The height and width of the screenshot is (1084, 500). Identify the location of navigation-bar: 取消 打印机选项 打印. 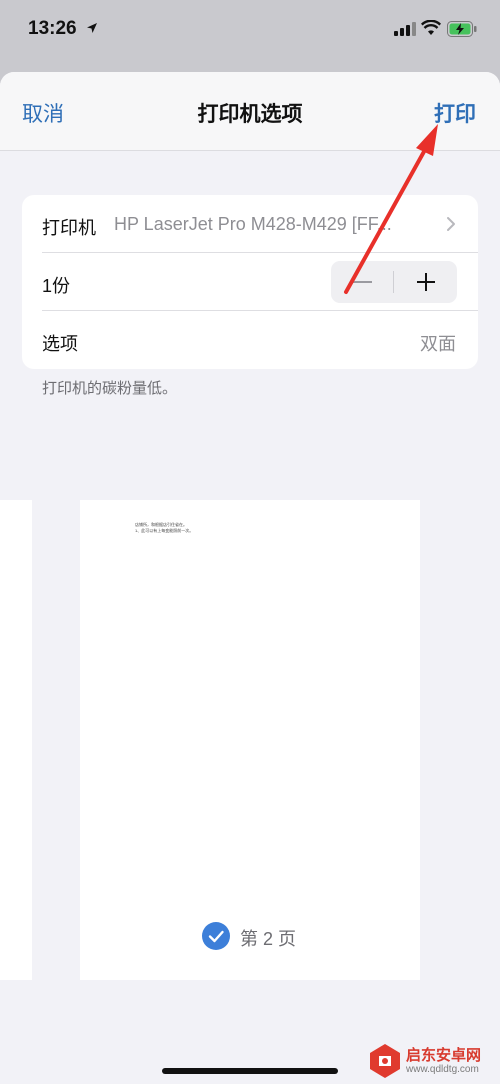
(250, 111).